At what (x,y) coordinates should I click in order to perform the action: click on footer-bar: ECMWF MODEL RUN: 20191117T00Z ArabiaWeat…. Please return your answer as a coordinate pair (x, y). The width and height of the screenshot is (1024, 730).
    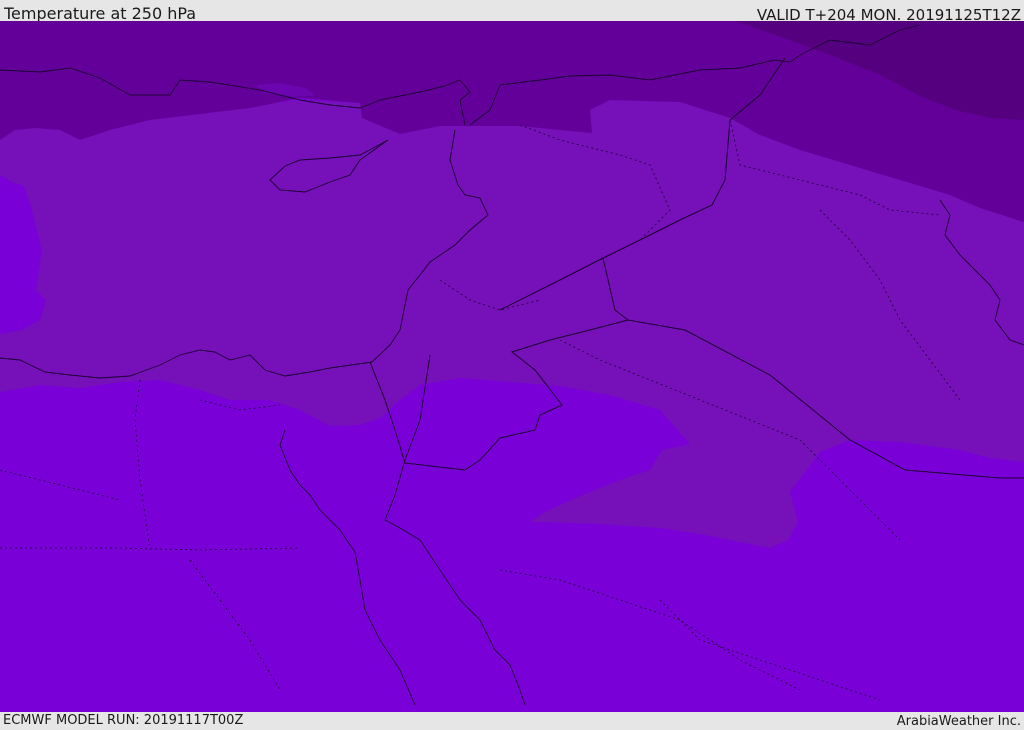
    Looking at the image, I should click on (512, 720).